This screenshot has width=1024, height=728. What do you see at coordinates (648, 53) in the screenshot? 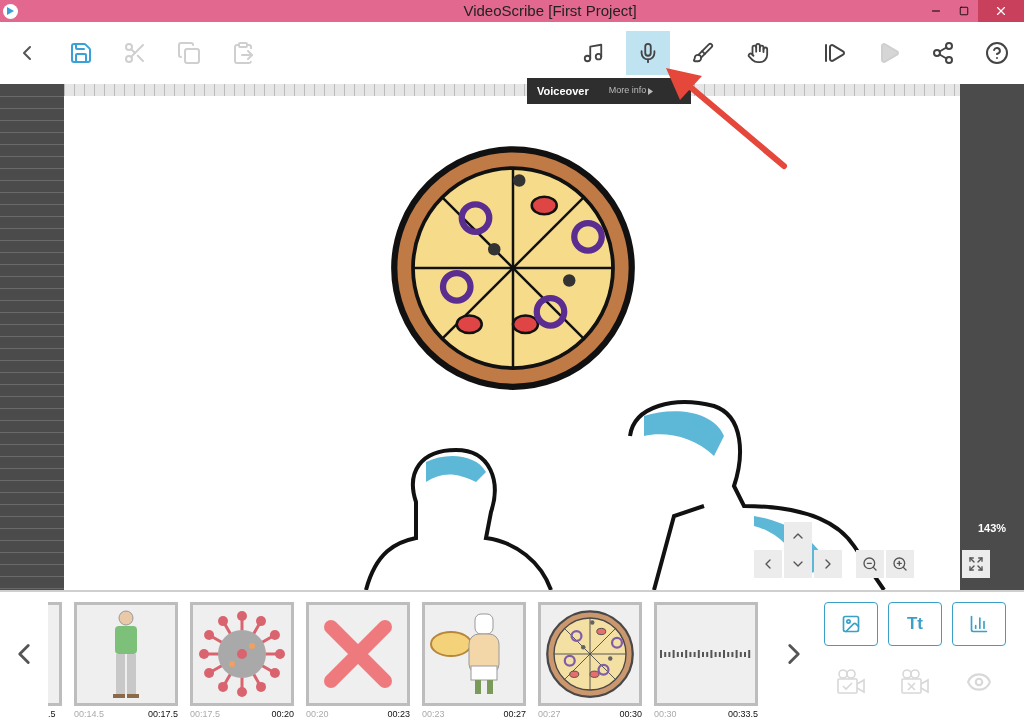
I see `voiceover-tab` at bounding box center [648, 53].